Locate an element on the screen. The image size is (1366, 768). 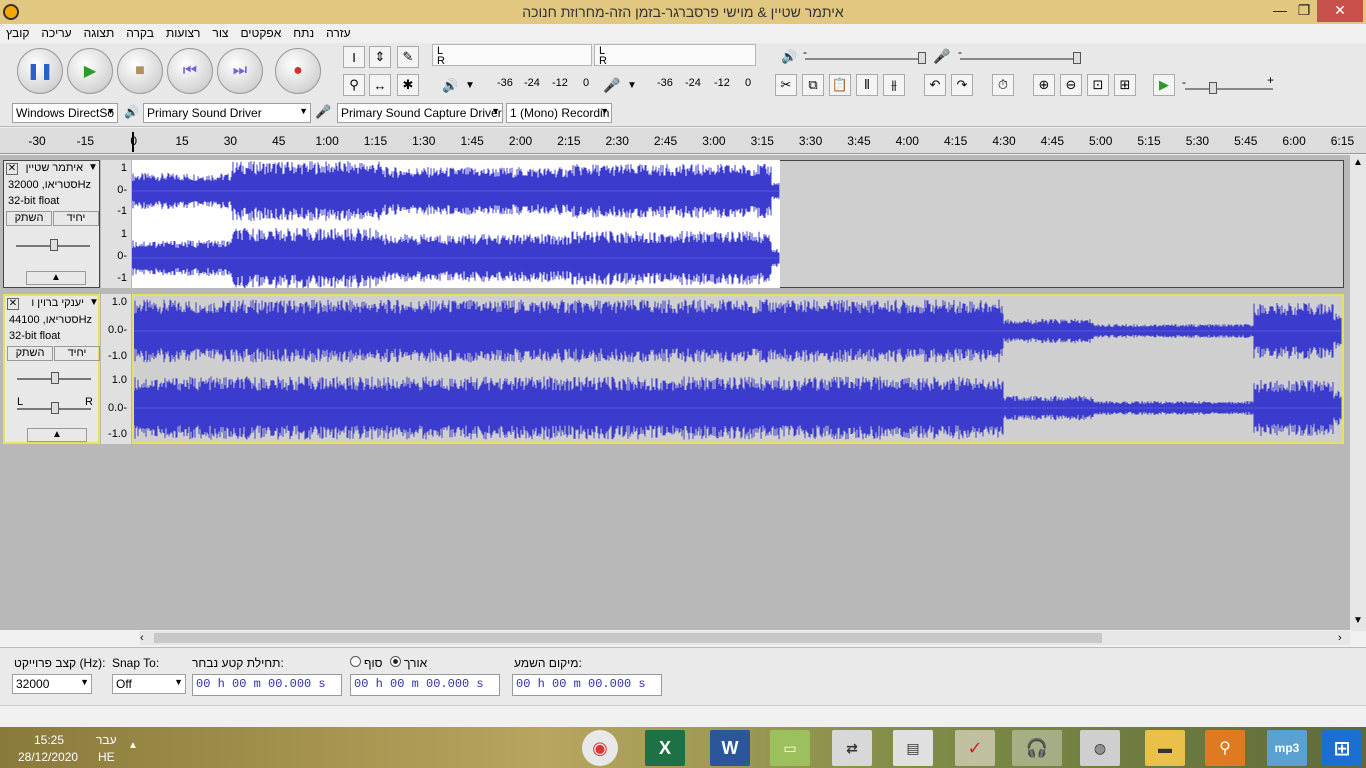
menu-transport: בקרה is located at coordinates (140, 33).